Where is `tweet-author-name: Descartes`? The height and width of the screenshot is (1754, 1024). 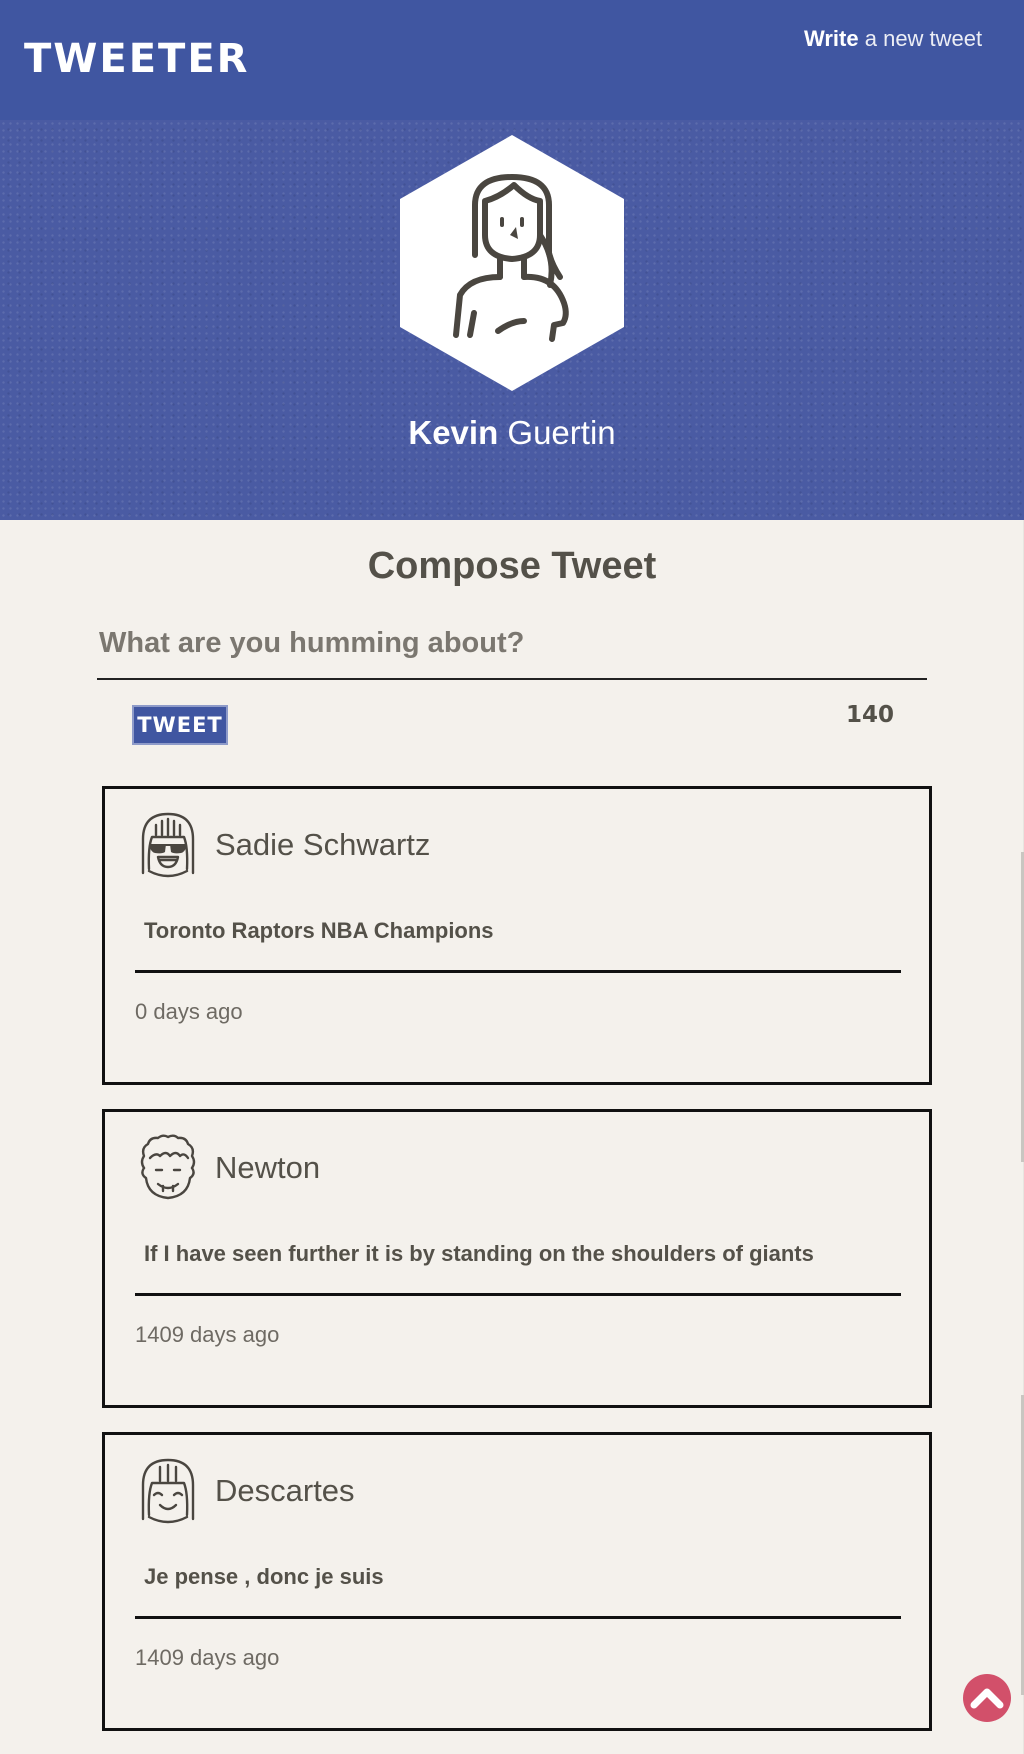 tweet-author-name: Descartes is located at coordinates (285, 1490).